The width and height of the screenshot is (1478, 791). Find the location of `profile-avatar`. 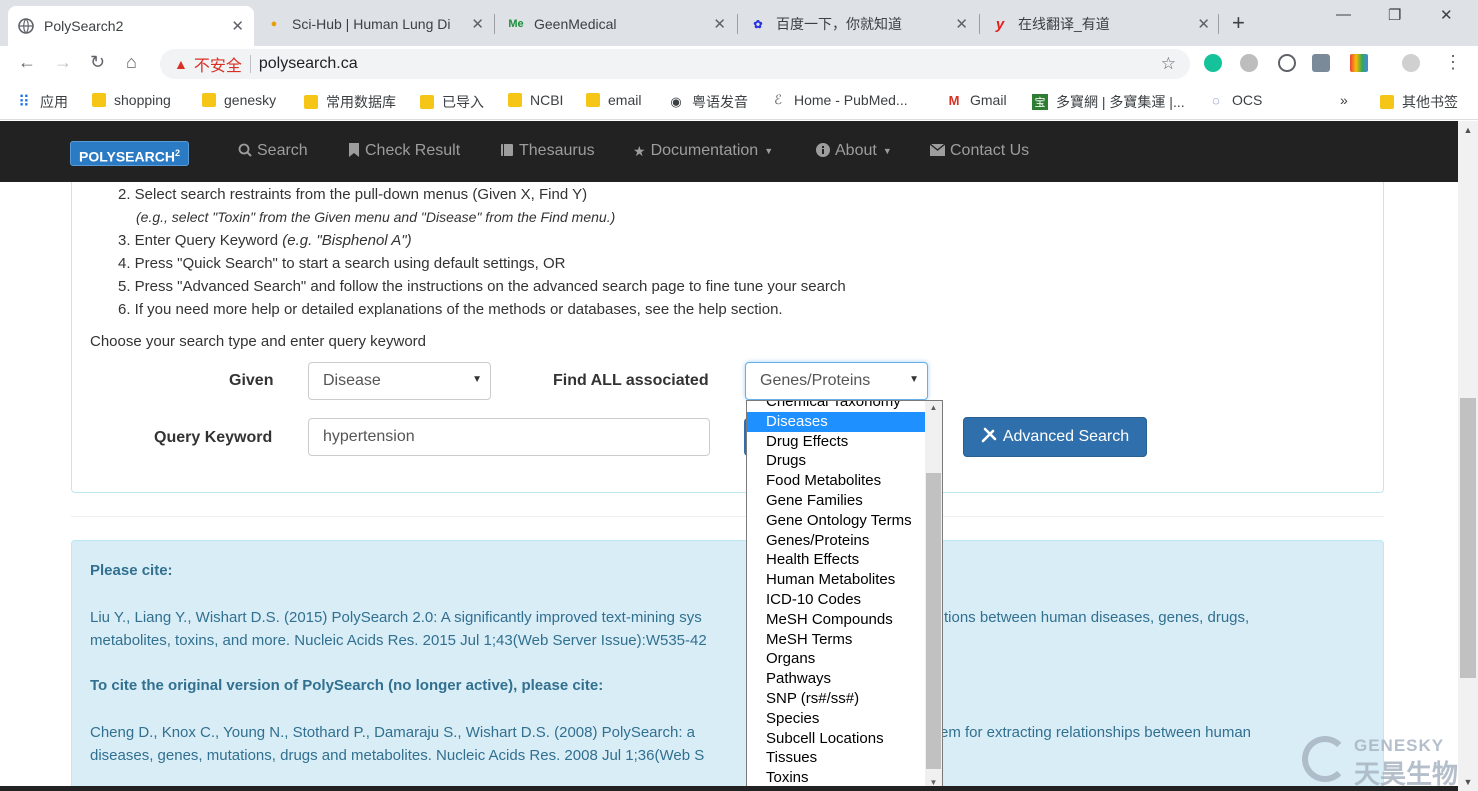

profile-avatar is located at coordinates (1411, 63).